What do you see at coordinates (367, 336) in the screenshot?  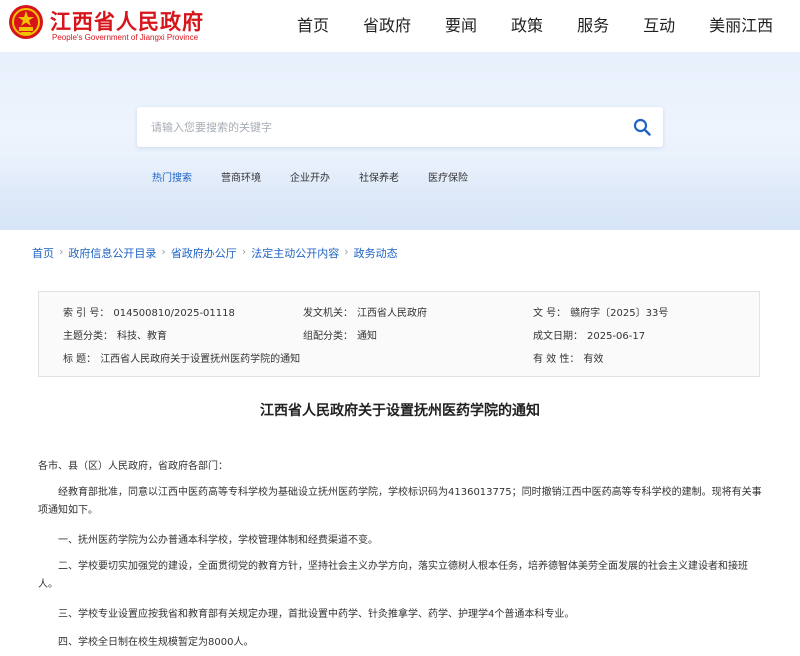 I see `info-value: 通知` at bounding box center [367, 336].